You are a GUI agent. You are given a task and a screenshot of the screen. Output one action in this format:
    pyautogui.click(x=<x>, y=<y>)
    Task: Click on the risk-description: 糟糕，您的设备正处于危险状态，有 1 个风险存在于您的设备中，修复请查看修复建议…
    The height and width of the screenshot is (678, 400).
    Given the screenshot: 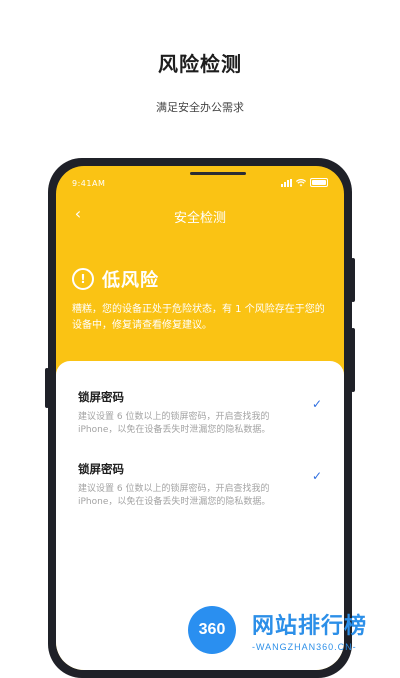 What is the action you would take?
    pyautogui.click(x=198, y=317)
    